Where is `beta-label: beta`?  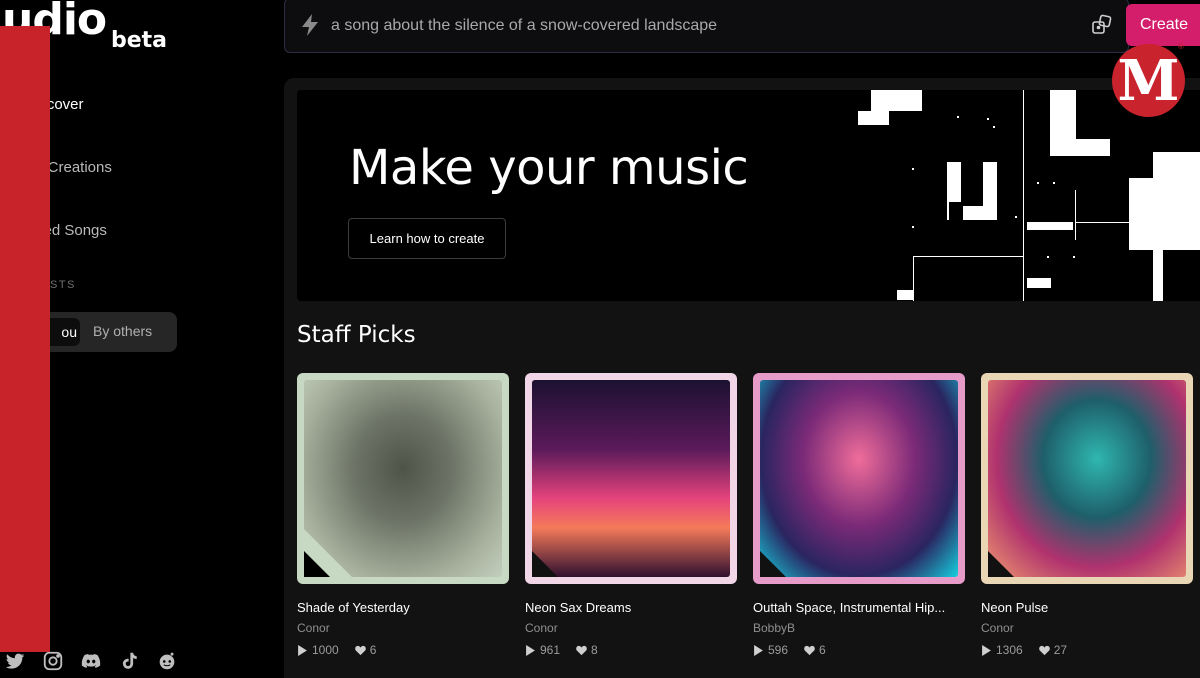 beta-label: beta is located at coordinates (139, 40).